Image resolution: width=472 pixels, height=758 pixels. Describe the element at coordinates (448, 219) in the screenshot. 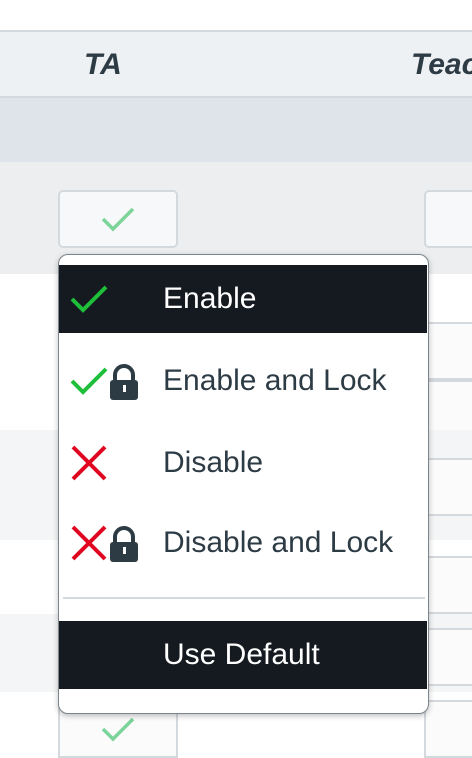

I see `teacher-permission-toggle` at that location.